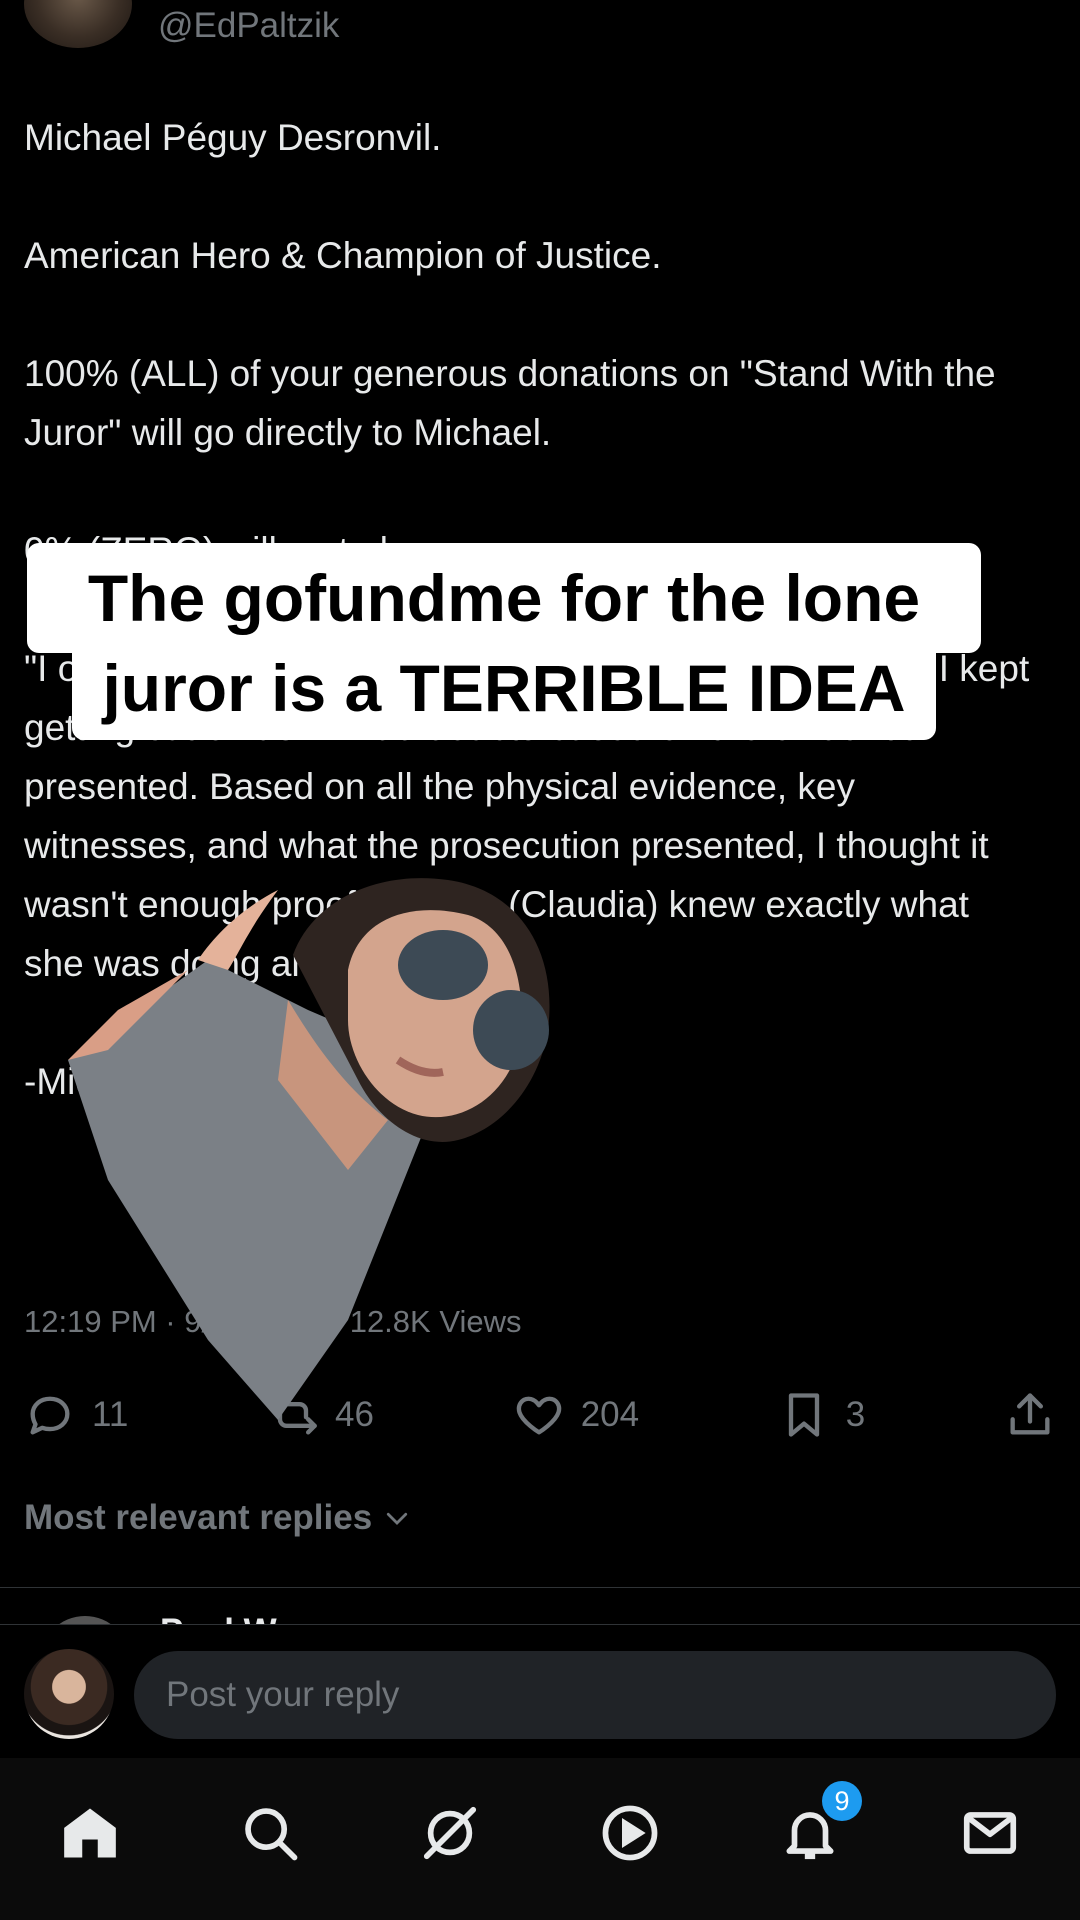  What do you see at coordinates (821, 1415) in the screenshot?
I see `bookmark-button: 3` at bounding box center [821, 1415].